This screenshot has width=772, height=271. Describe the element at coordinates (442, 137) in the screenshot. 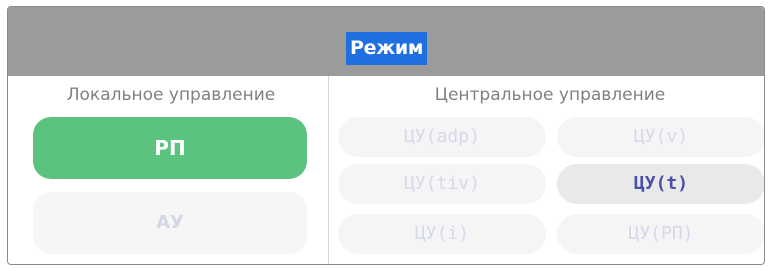

I see `mode-cu-adp-button: ЦУ(adp)` at that location.